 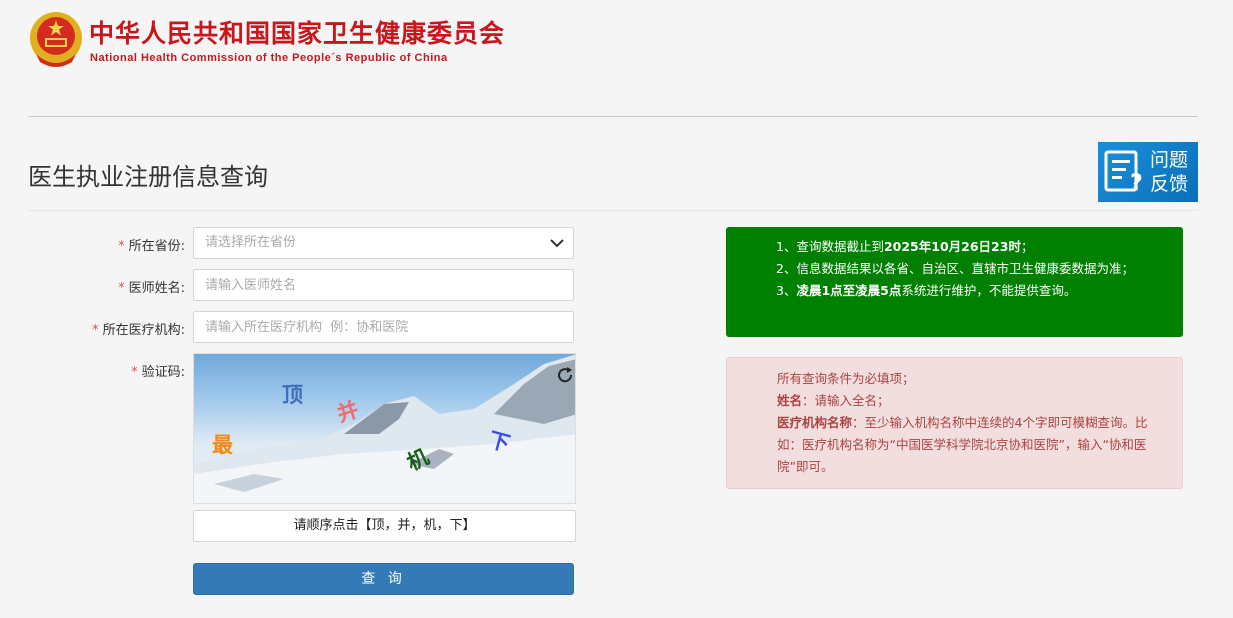 What do you see at coordinates (383, 579) in the screenshot?
I see `query-button: 查 询` at bounding box center [383, 579].